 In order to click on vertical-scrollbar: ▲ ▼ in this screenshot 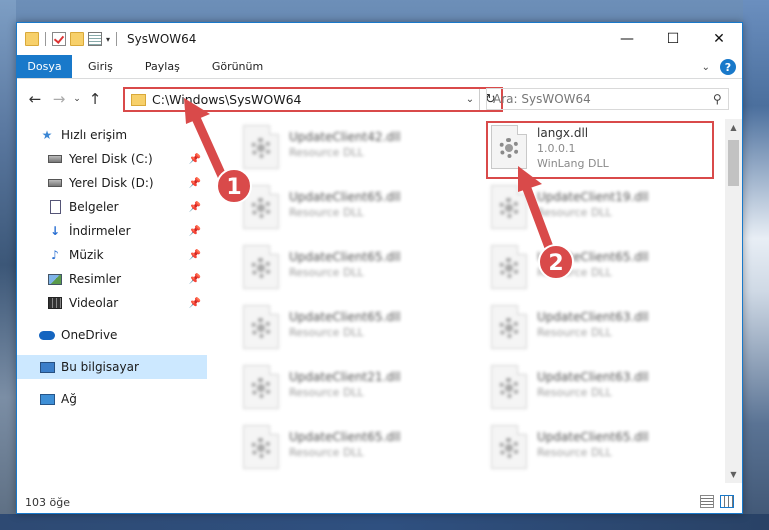, I will do `click(733, 301)`.